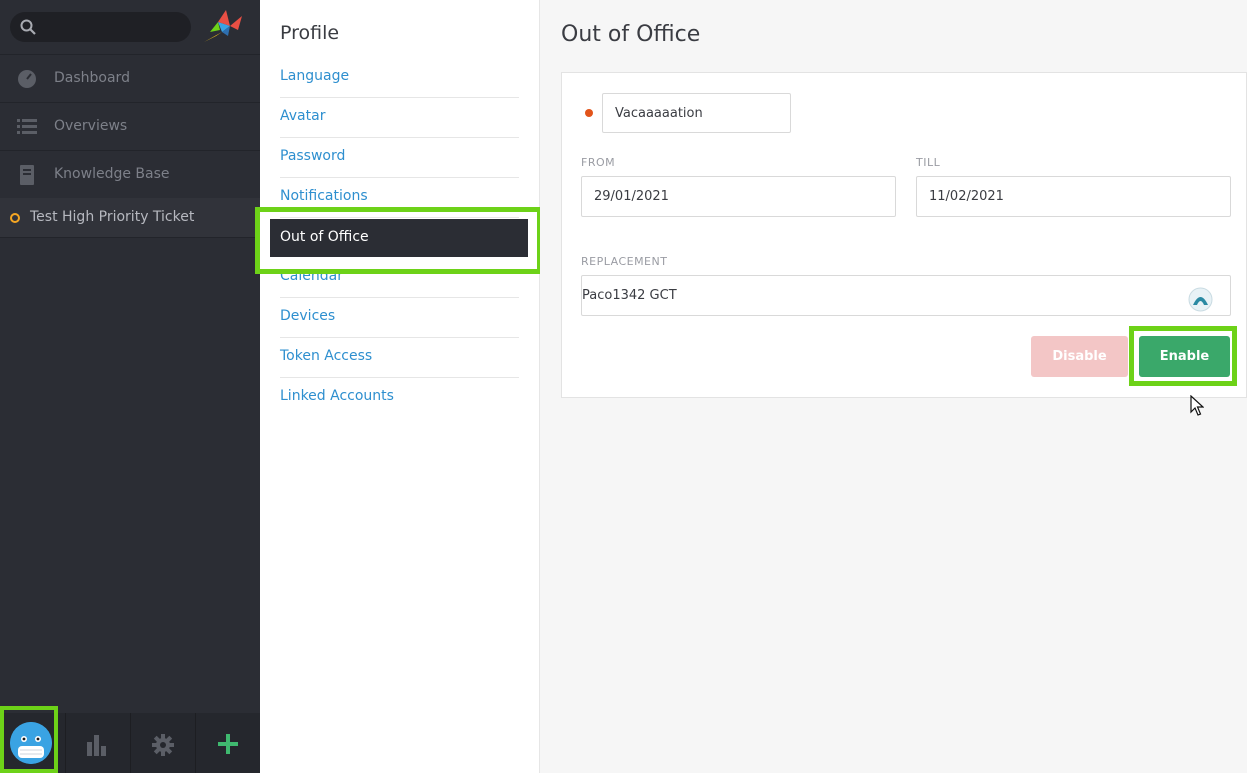  I want to click on profile-link-token-access: Token Access, so click(399, 358).